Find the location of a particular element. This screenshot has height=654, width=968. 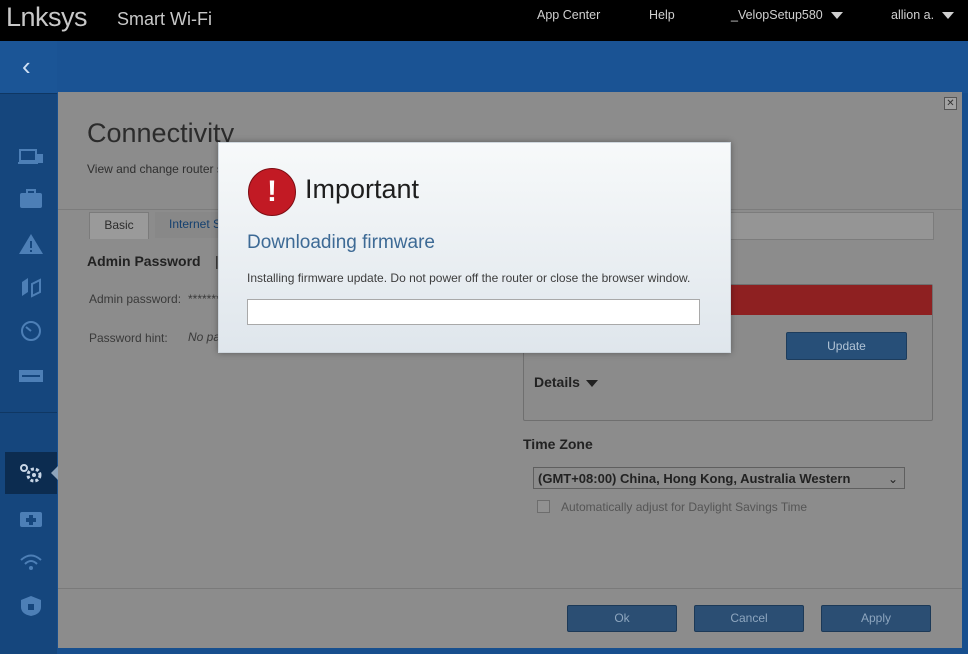

linksys-logo: Lnksys is located at coordinates (47, 17).